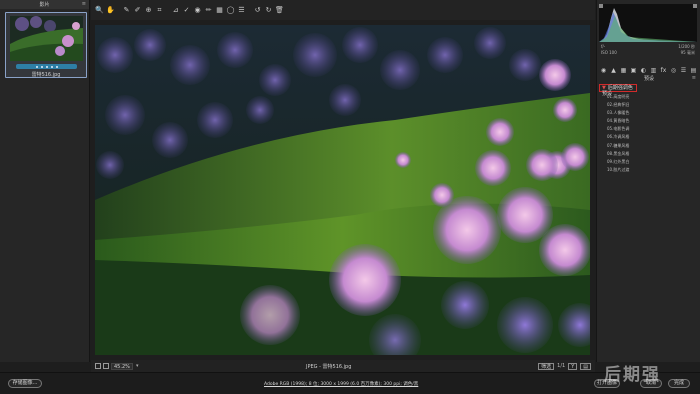 Image resolution: width=700 pixels, height=394 pixels. What do you see at coordinates (694, 78) in the screenshot?
I see `panel-menu-icon: ≡` at bounding box center [694, 78].